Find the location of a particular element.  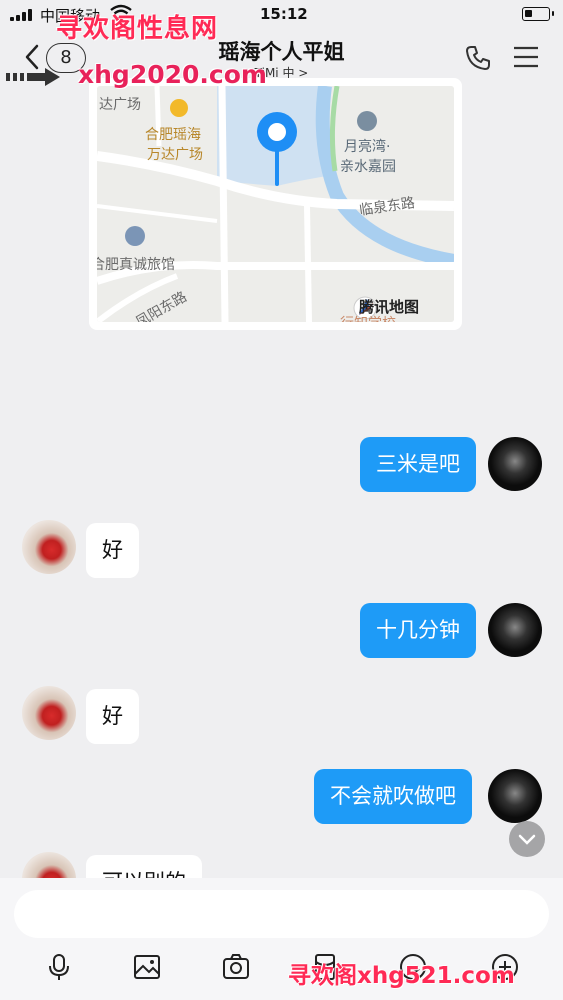

battery-level is located at coordinates (528, 13).